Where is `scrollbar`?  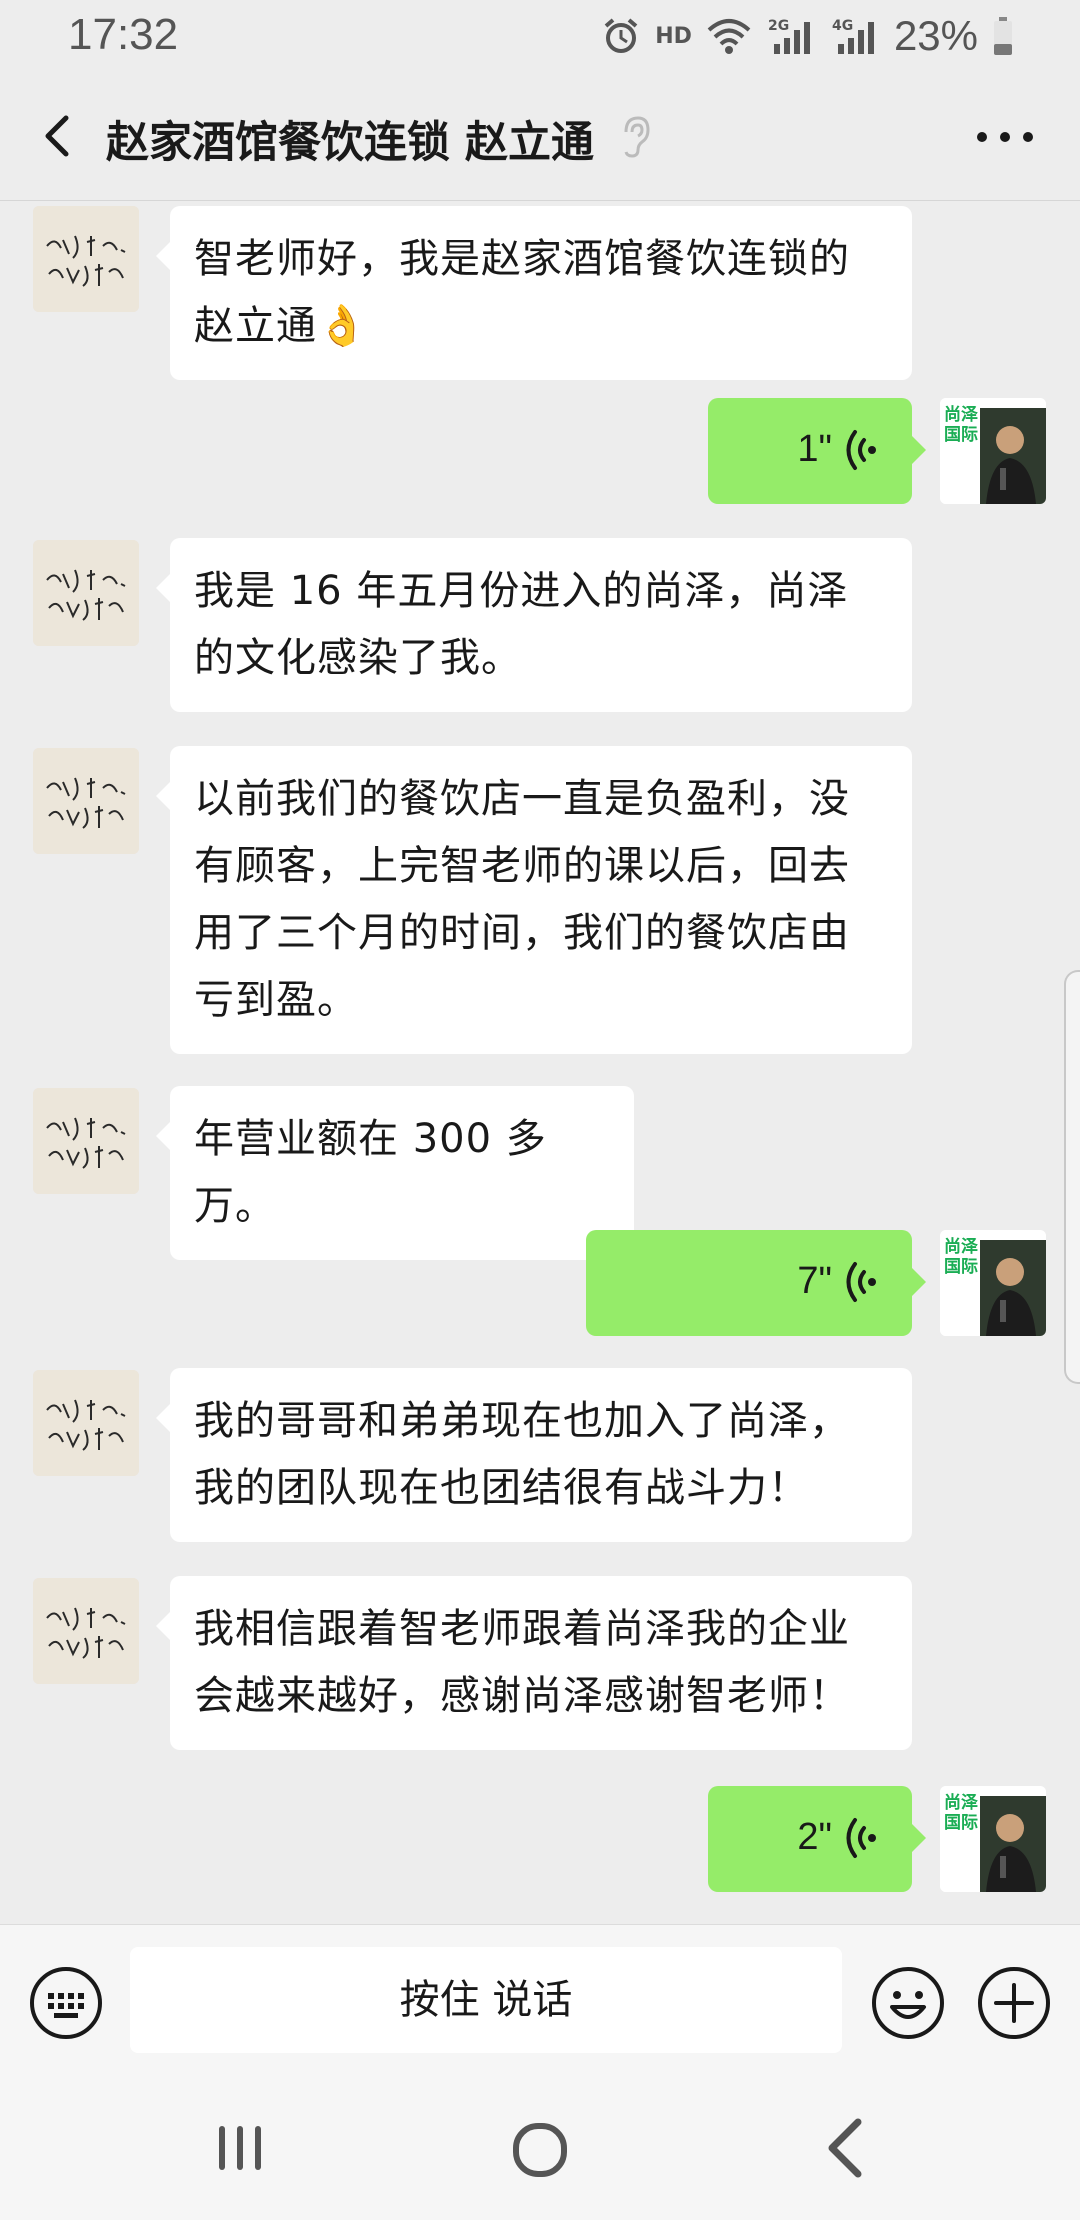
scrollbar is located at coordinates (1072, 1177).